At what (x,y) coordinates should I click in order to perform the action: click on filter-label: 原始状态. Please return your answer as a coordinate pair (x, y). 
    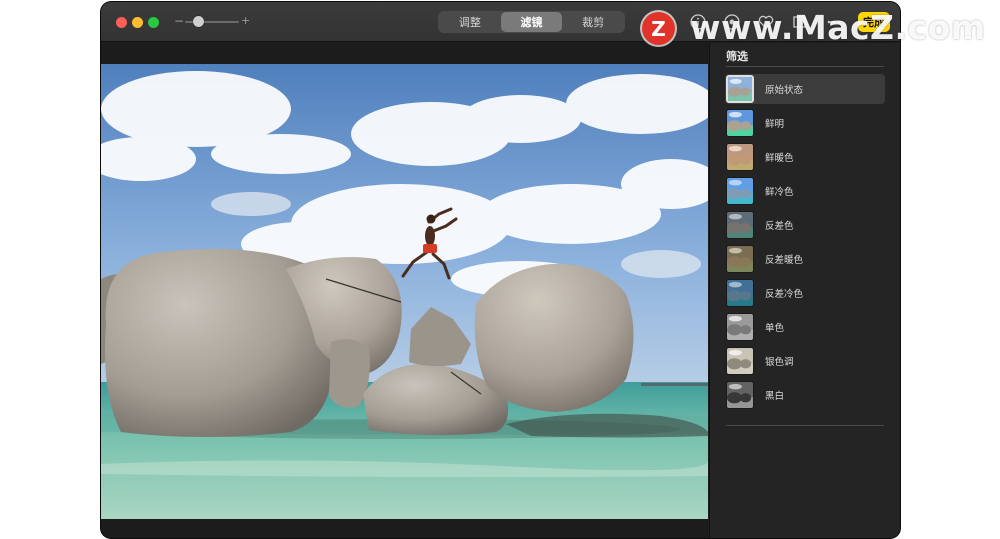
    Looking at the image, I should click on (784, 90).